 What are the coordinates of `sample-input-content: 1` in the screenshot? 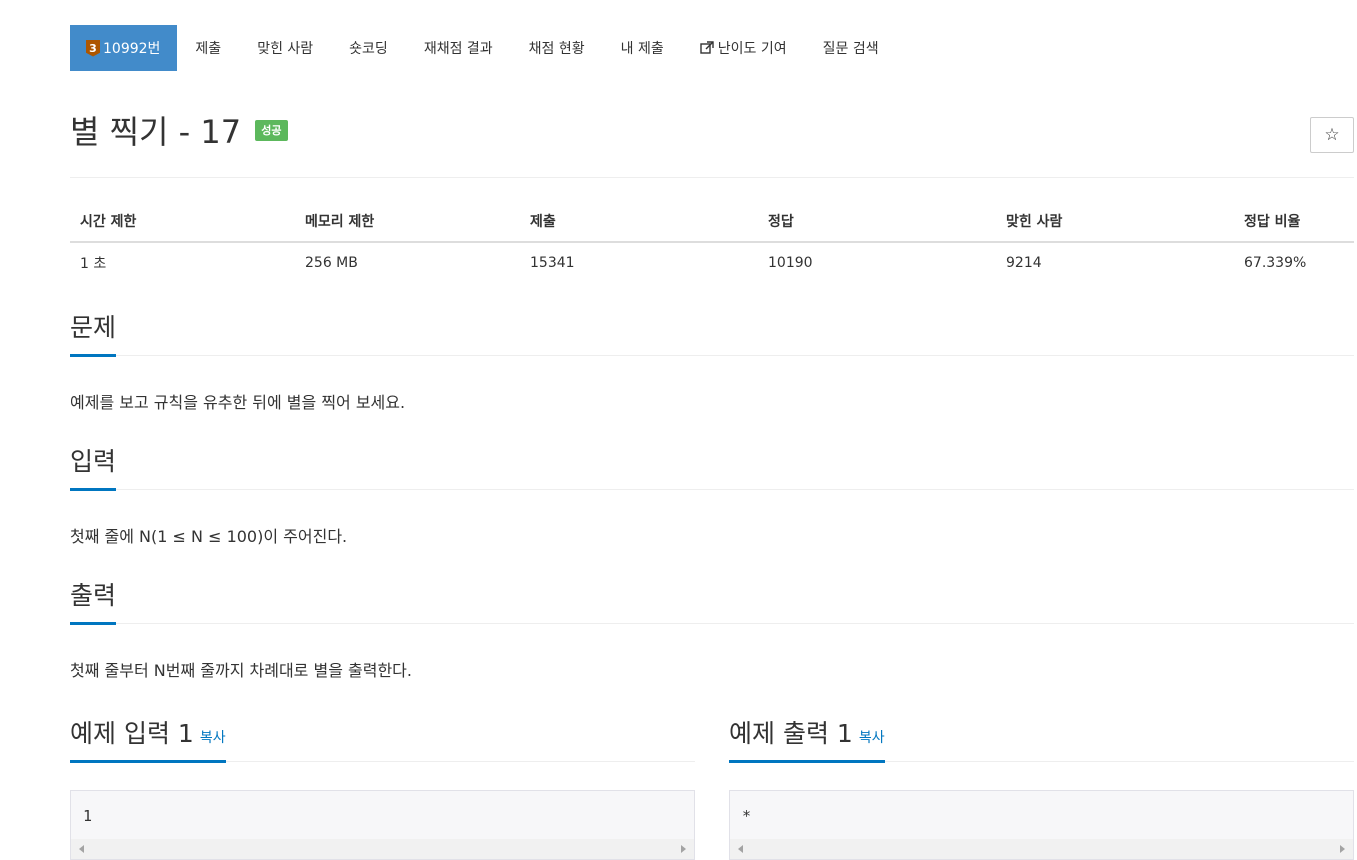 It's located at (88, 816).